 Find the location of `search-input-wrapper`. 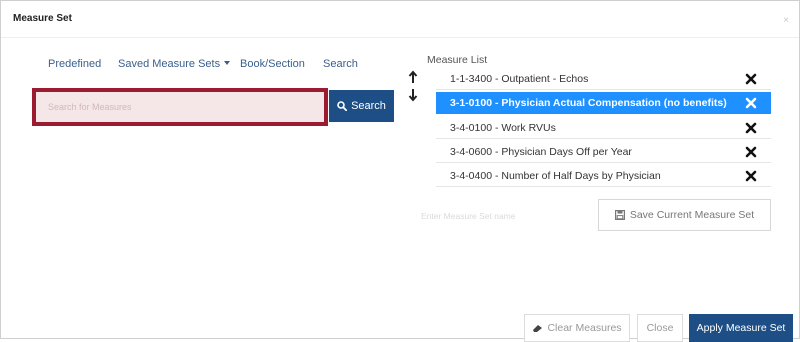

search-input-wrapper is located at coordinates (180, 107).